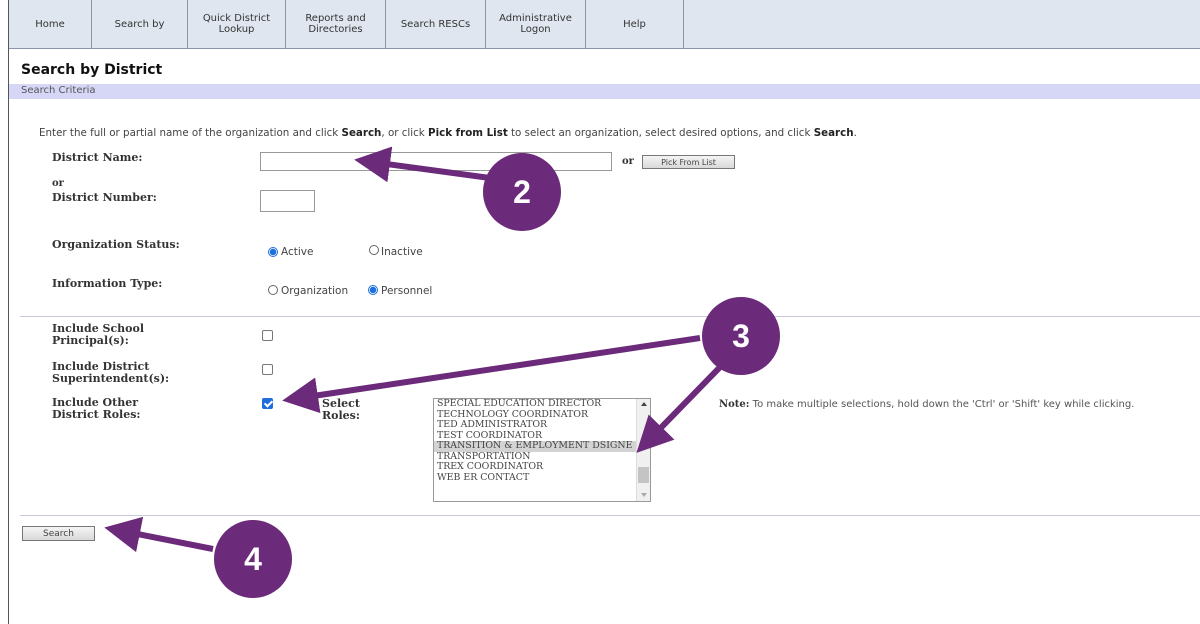 The width and height of the screenshot is (1200, 624). What do you see at coordinates (542, 478) in the screenshot?
I see `role-option: WEB ER CONTACT` at bounding box center [542, 478].